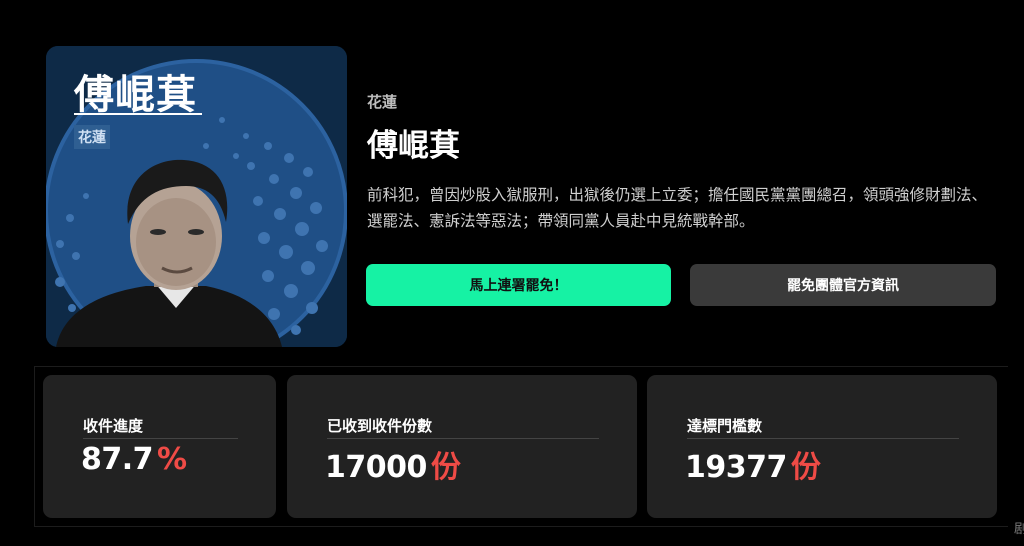 The image size is (1024, 546). What do you see at coordinates (725, 426) in the screenshot?
I see `stat-label: 達標門檻數` at bounding box center [725, 426].